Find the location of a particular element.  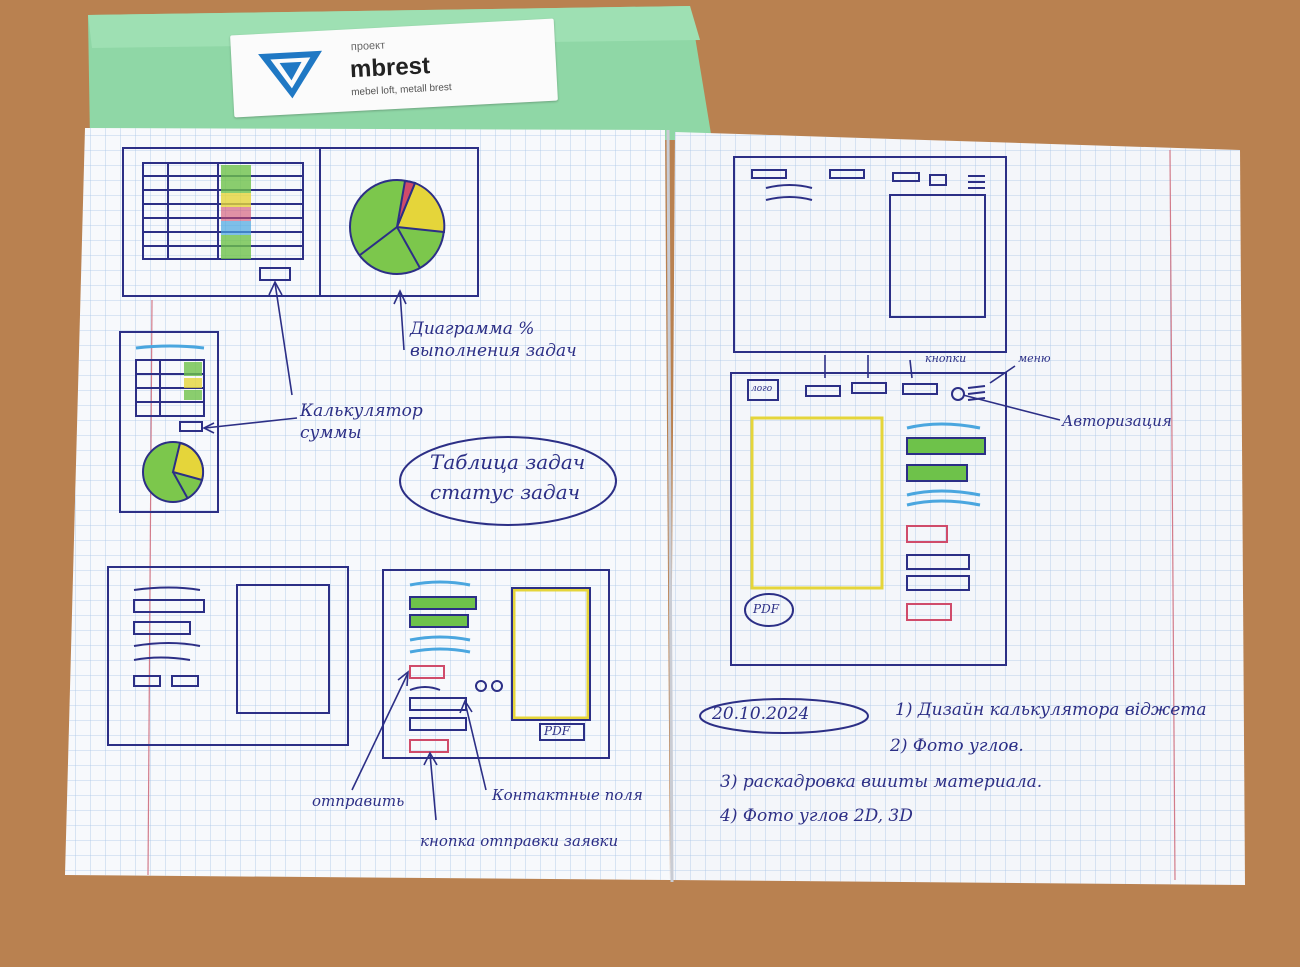

brand-tagline: mebel loft, metall brest is located at coordinates (401, 90).